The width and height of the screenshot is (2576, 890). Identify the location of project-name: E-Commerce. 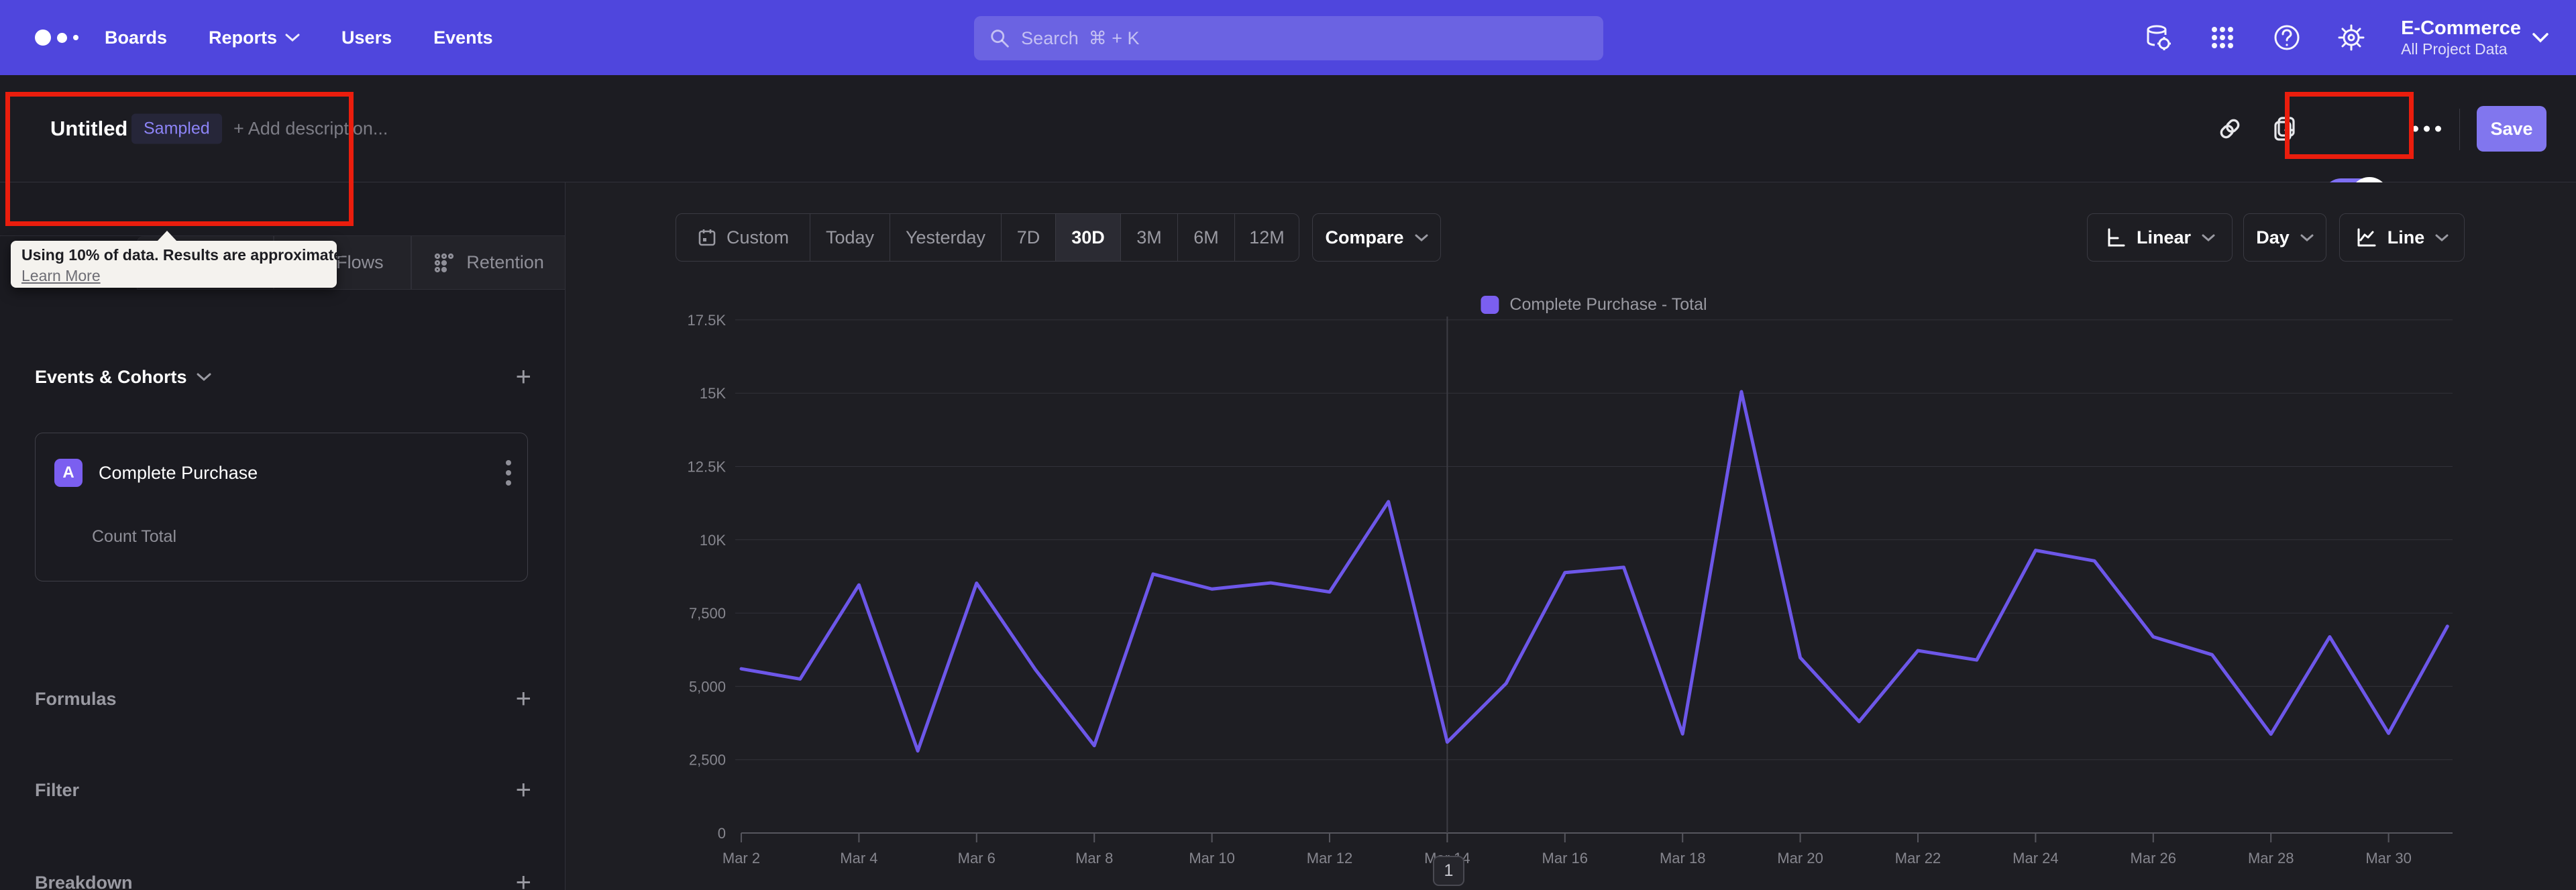
(2461, 28).